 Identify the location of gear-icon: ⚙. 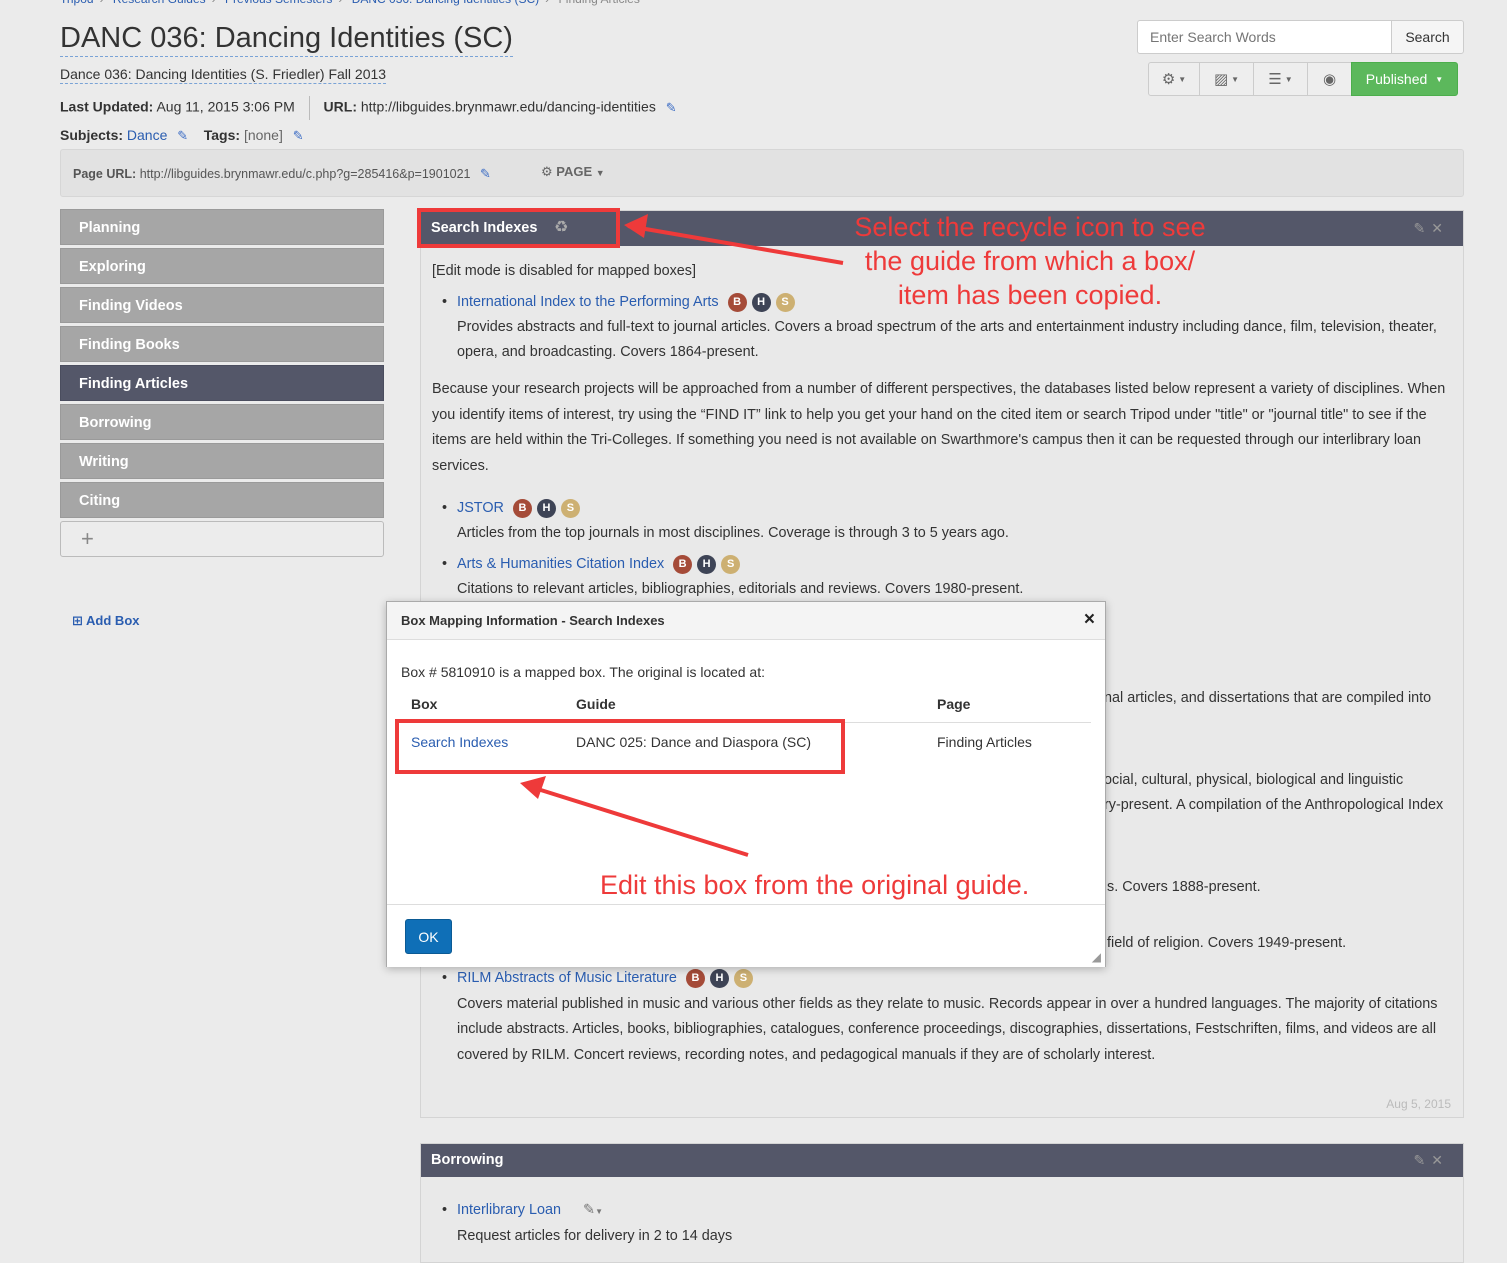
(1168, 79).